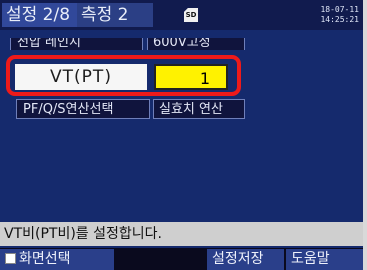  What do you see at coordinates (83, 109) in the screenshot?
I see `pf-calc-label: PF/Q/S연산선택` at bounding box center [83, 109].